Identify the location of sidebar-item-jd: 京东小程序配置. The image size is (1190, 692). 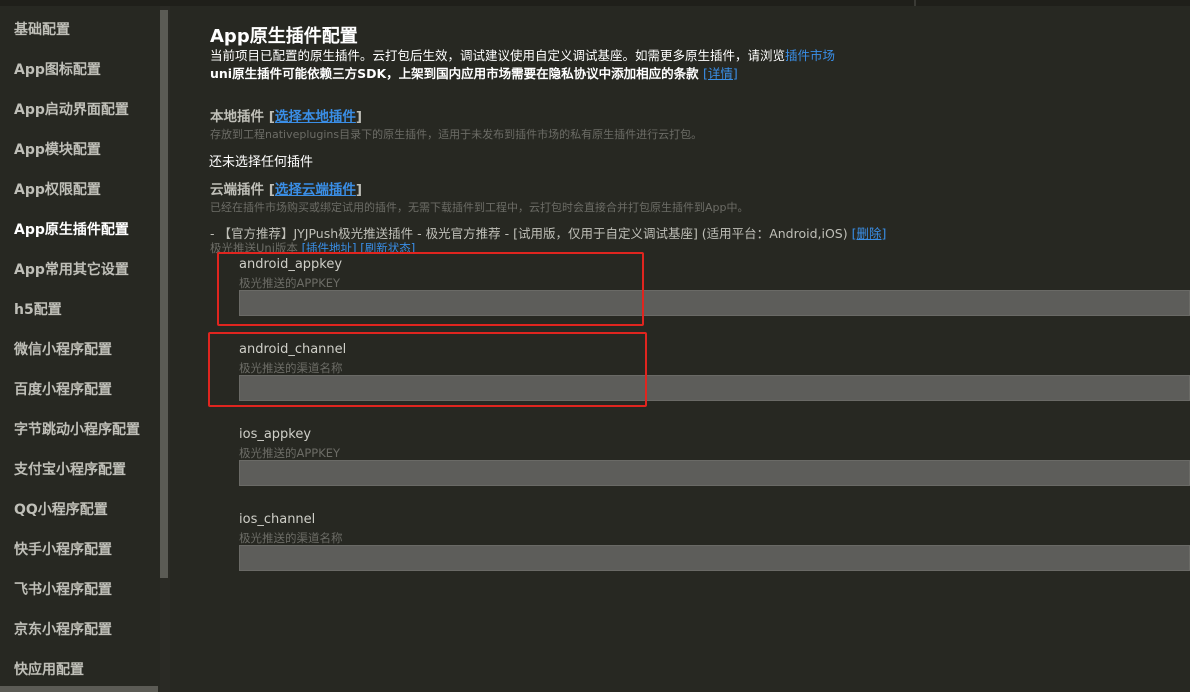
(63, 630).